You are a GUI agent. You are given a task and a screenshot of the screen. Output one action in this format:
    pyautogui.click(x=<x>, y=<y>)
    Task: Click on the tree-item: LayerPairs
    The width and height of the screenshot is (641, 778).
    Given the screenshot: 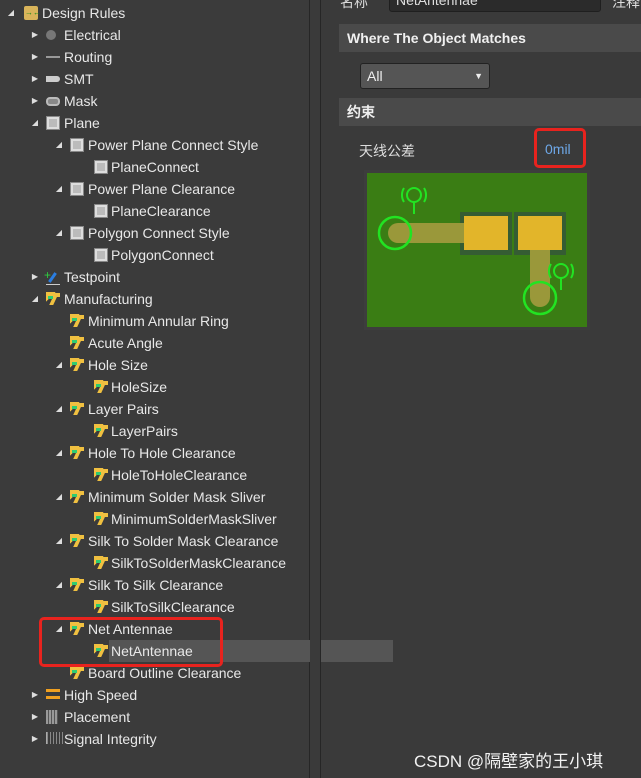 What is the action you would take?
    pyautogui.click(x=154, y=431)
    